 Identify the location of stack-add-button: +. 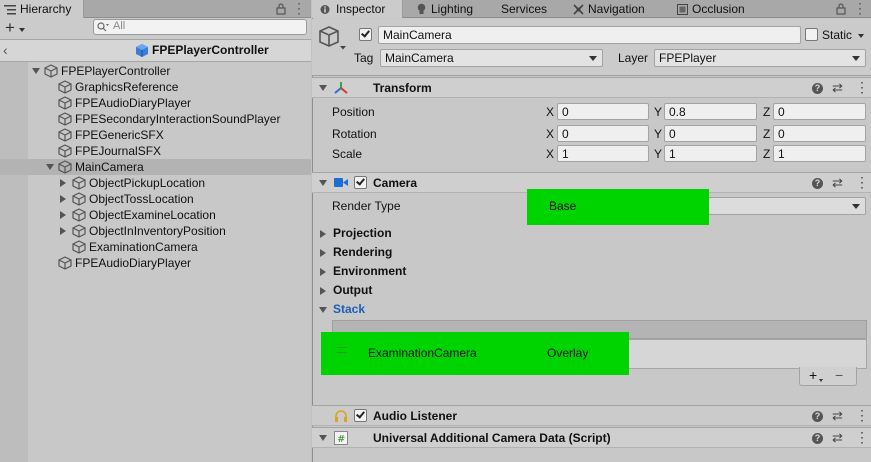
(813, 375).